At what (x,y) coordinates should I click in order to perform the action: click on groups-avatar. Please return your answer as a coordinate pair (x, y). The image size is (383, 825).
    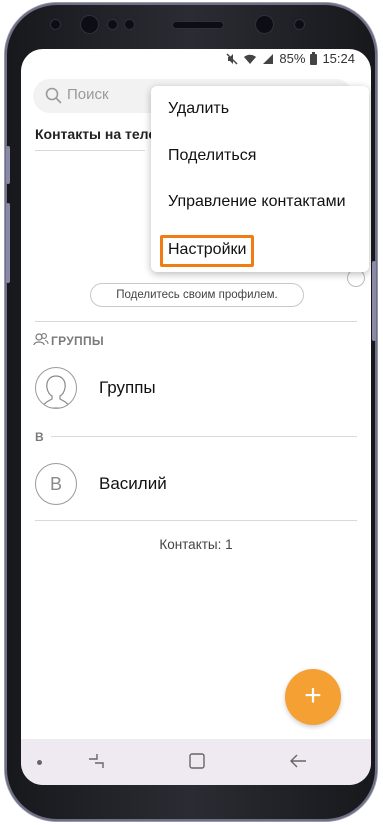
    Looking at the image, I should click on (56, 388).